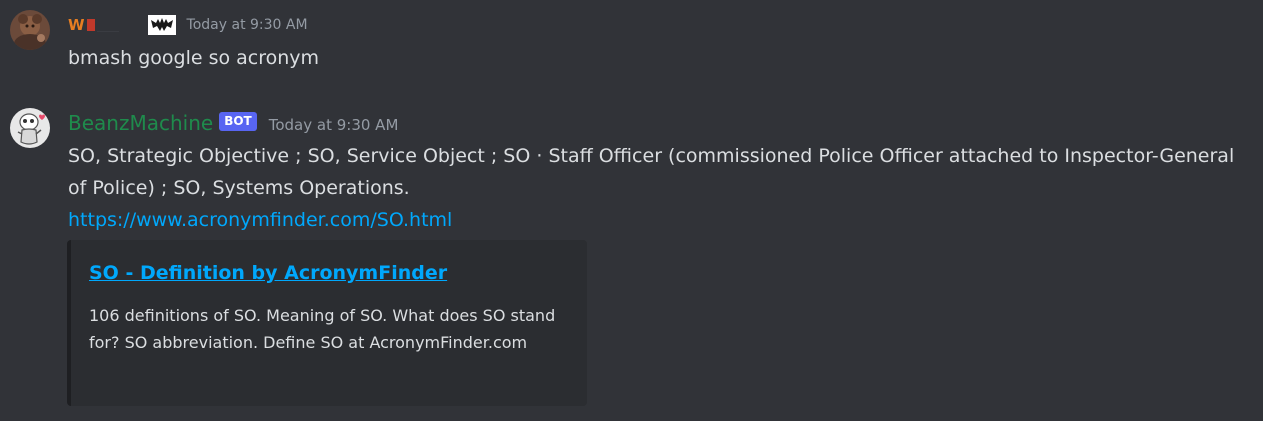 This screenshot has width=1263, height=421. What do you see at coordinates (76, 25) in the screenshot?
I see `username-visible: W` at bounding box center [76, 25].